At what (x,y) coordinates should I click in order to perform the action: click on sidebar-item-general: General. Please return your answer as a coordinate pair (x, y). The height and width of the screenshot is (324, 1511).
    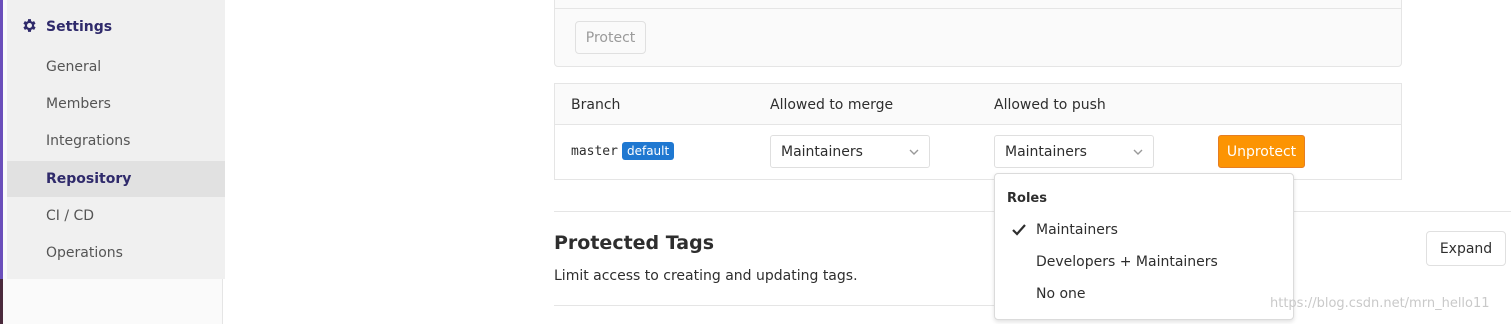
    Looking at the image, I should click on (73, 67).